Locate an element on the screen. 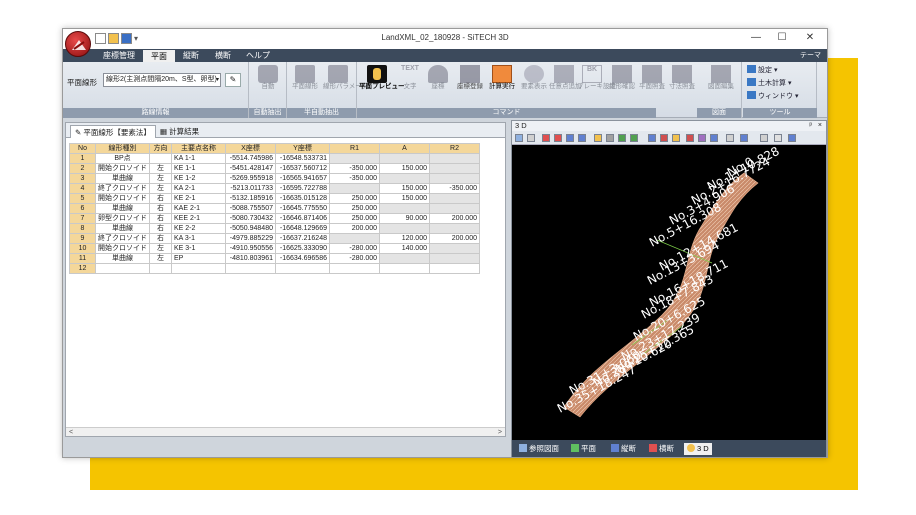 Image resolution: width=916 pixels, height=515 pixels. drawing-edit-button: 図面編集 is located at coordinates (721, 85).